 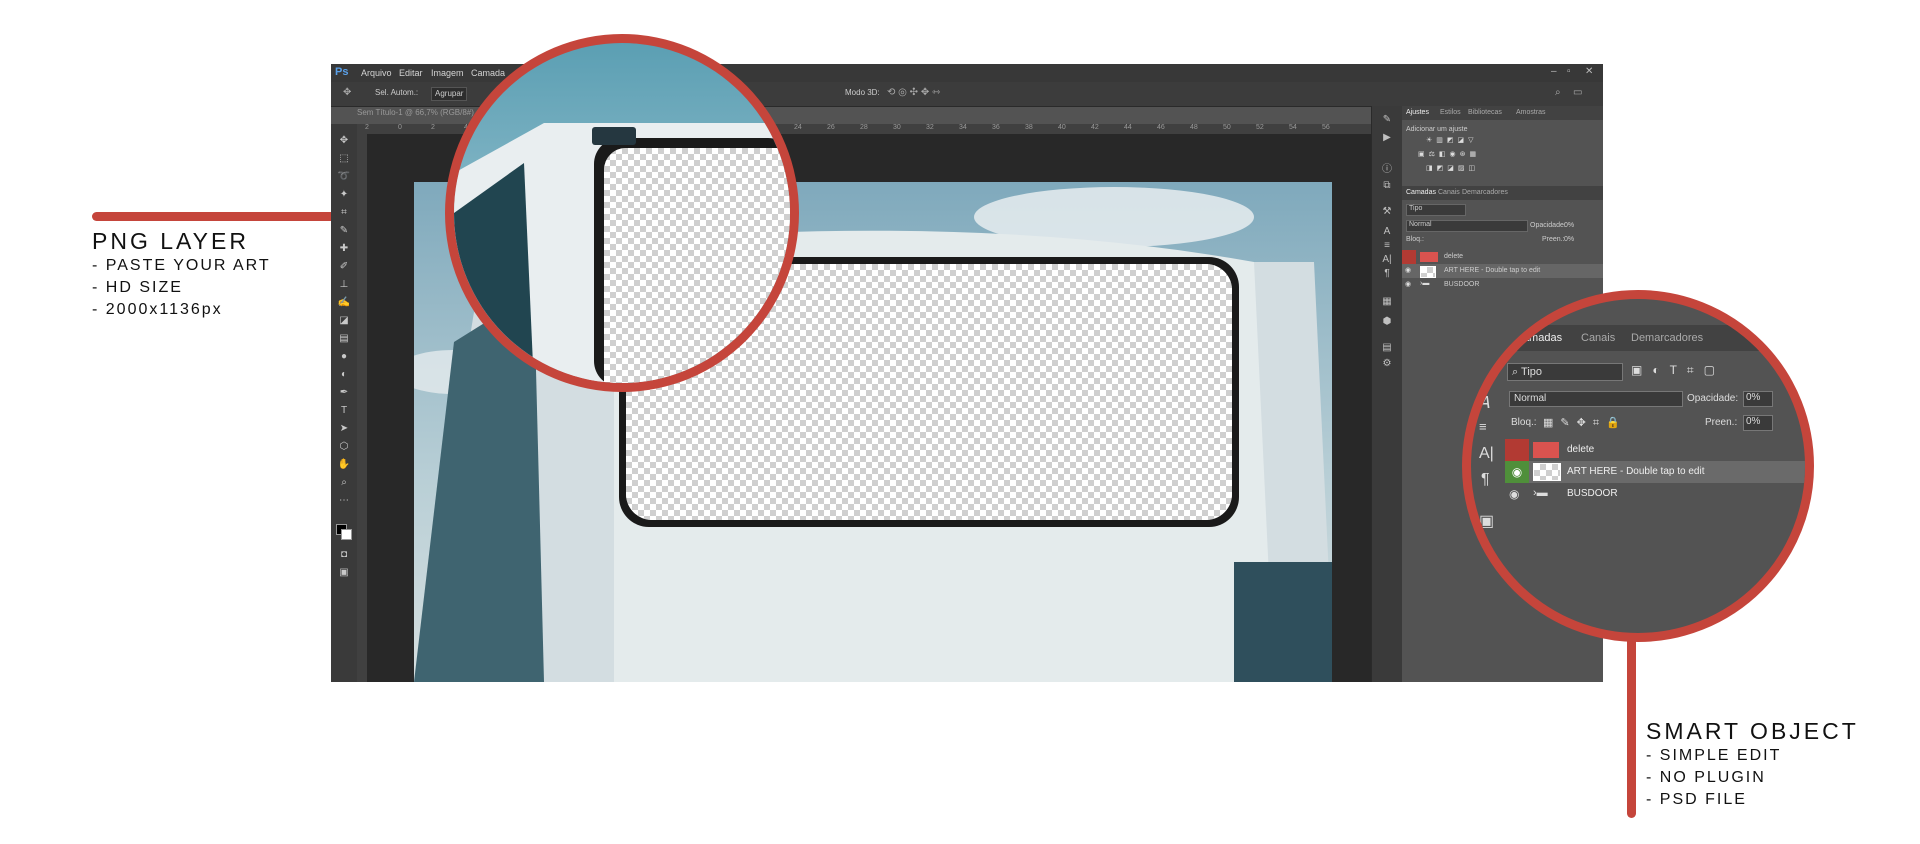 What do you see at coordinates (1425, 283) in the screenshot?
I see `folder-icon: ›▬` at bounding box center [1425, 283].